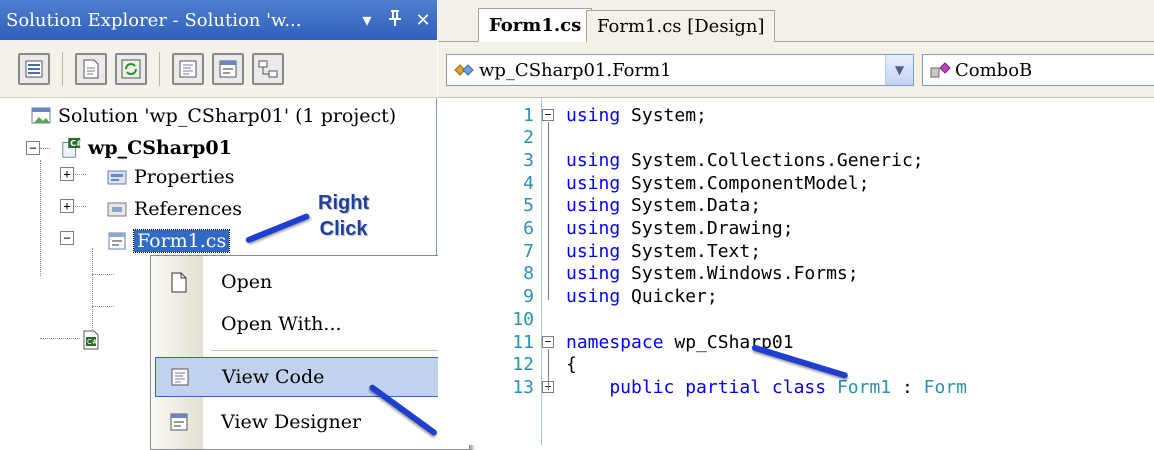 The width and height of the screenshot is (1154, 450). I want to click on type-dropdown: wp_CSharp01.Form1 ▼, so click(680, 70).